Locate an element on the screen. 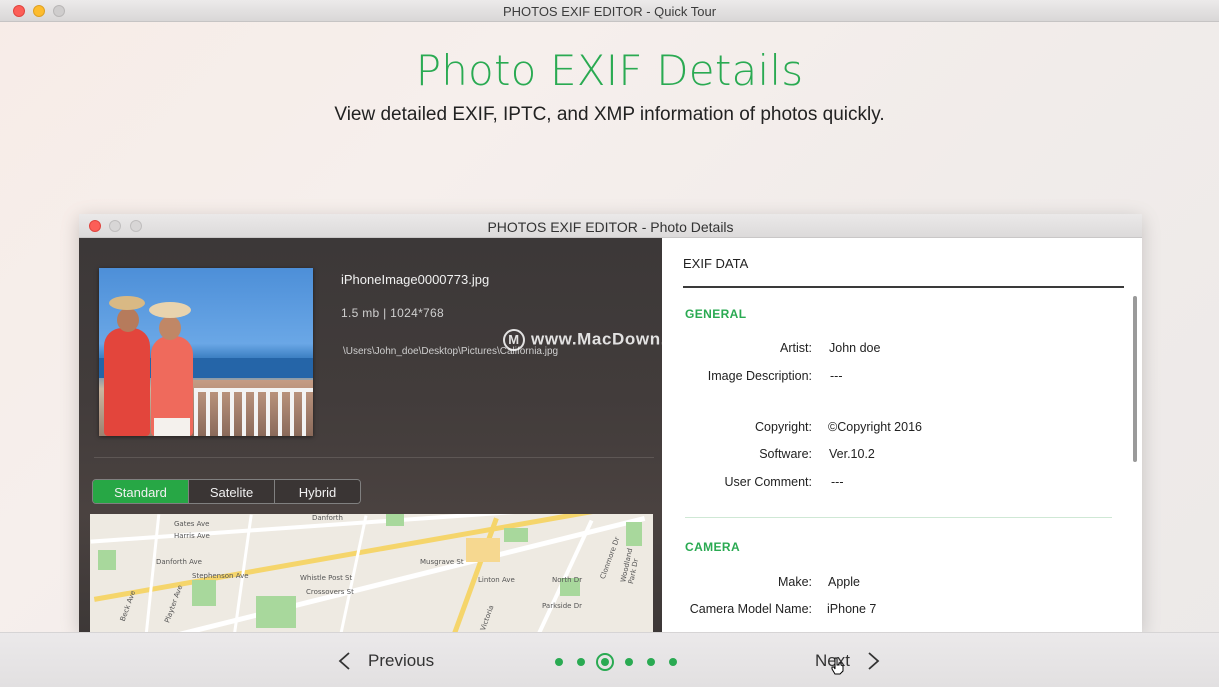 This screenshot has height=687, width=1219. exif-row-make: Make: Apple is located at coordinates (892, 584).